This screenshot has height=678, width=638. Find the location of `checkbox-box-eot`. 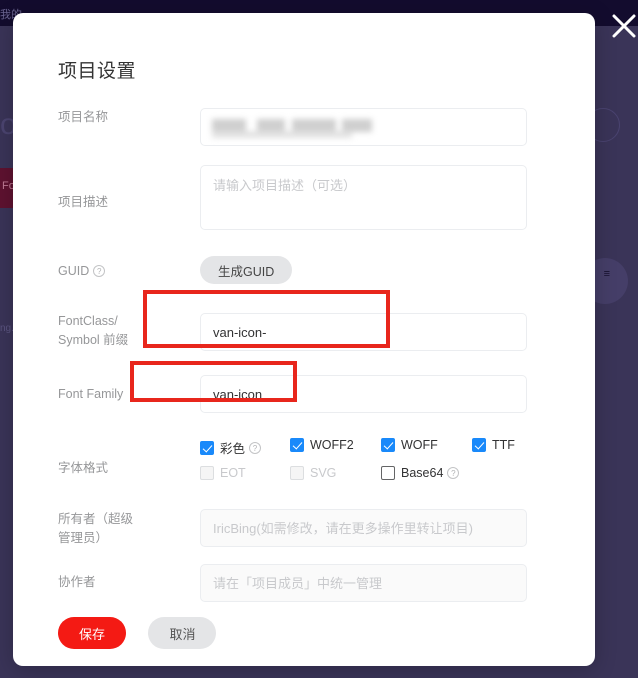

checkbox-box-eot is located at coordinates (207, 473).